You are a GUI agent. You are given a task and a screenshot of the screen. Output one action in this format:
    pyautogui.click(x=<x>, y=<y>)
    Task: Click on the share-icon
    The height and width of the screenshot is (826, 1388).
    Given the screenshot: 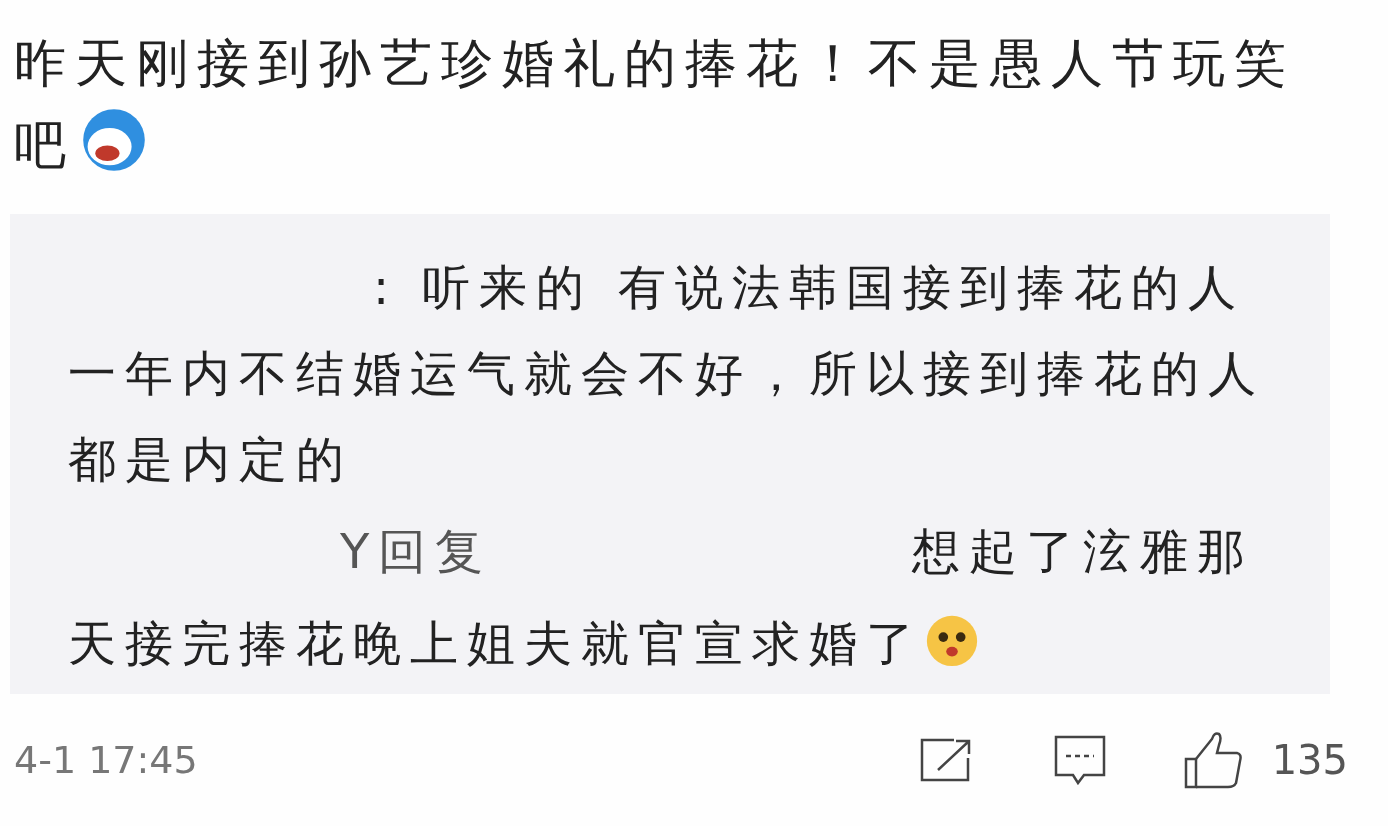 What is the action you would take?
    pyautogui.click(x=945, y=760)
    